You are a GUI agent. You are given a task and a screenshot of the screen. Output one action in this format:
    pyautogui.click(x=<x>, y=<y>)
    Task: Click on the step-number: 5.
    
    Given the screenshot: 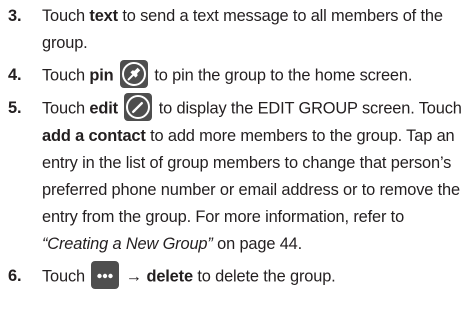 What is the action you would take?
    pyautogui.click(x=15, y=108)
    